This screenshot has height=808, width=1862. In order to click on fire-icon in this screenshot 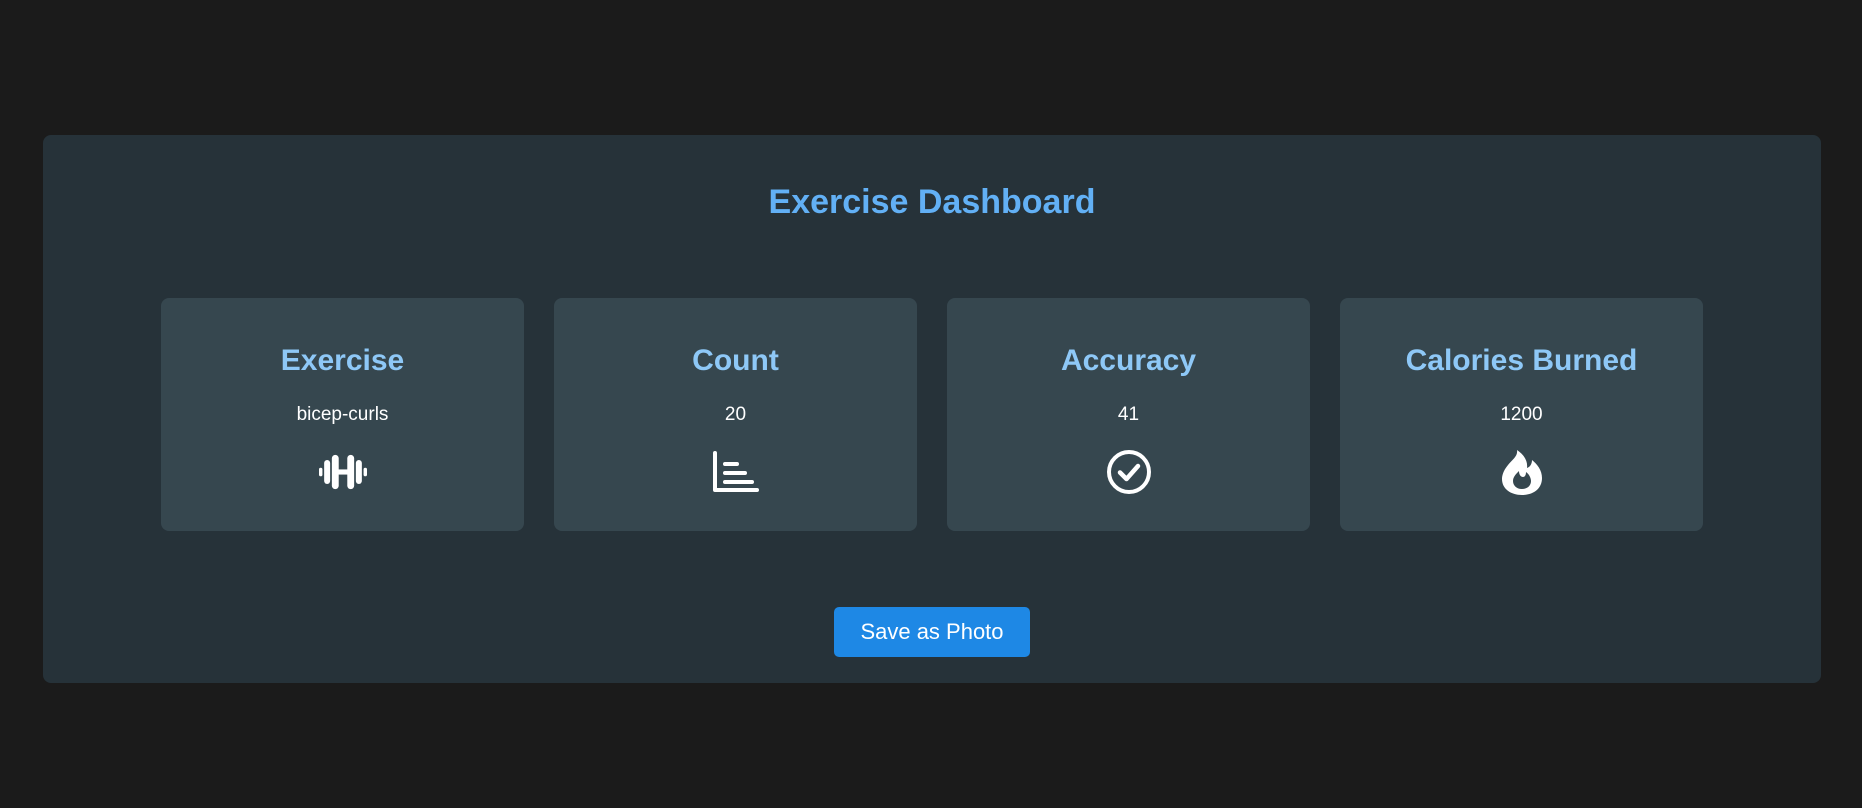, I will do `click(1522, 472)`.